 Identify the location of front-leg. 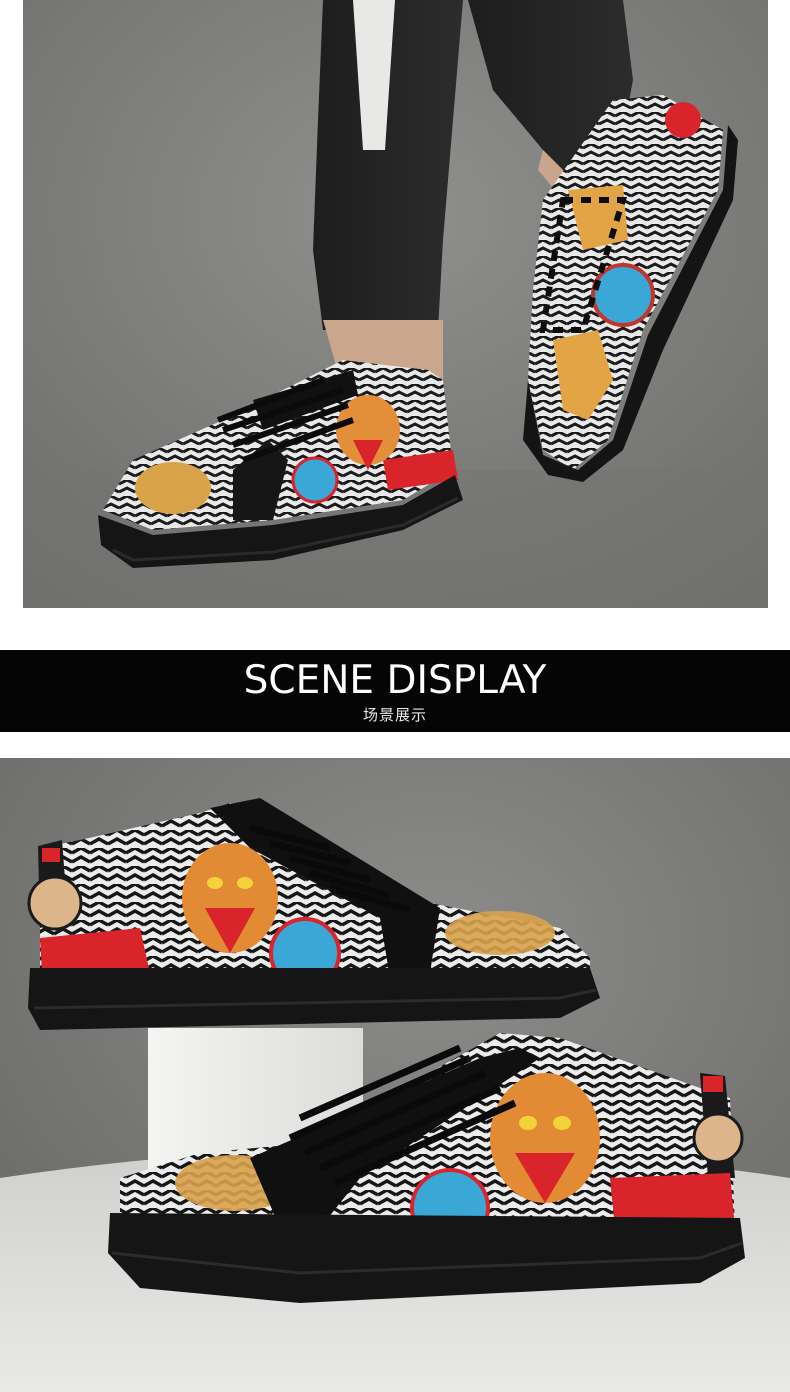
(388, 200).